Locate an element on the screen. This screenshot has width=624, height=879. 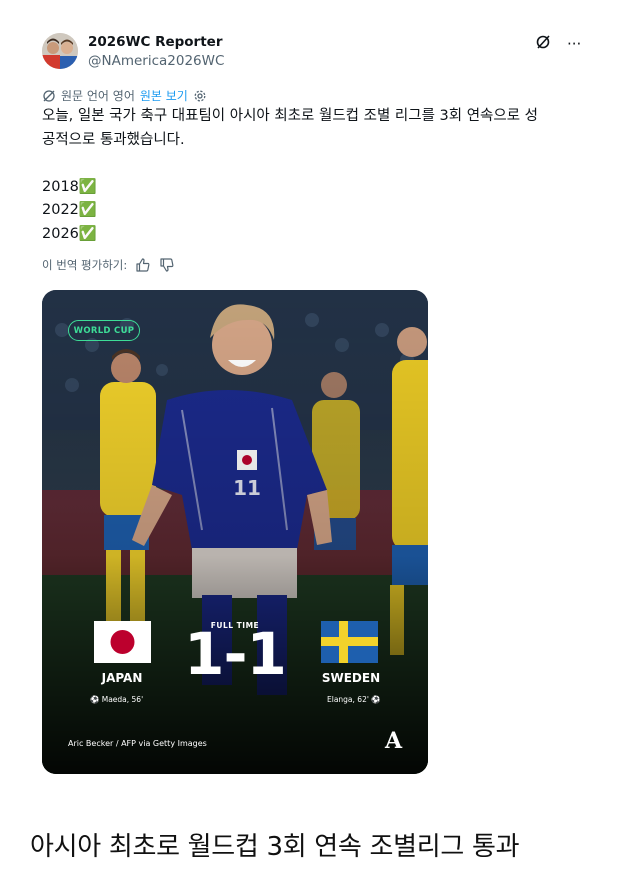
world-cup-badge: WORLD CUP is located at coordinates (104, 330).